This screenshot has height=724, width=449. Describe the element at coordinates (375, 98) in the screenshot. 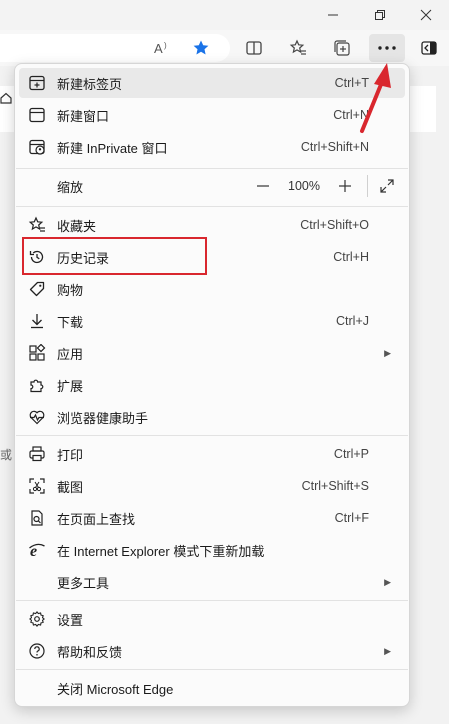

I see `annotation-arrow` at that location.